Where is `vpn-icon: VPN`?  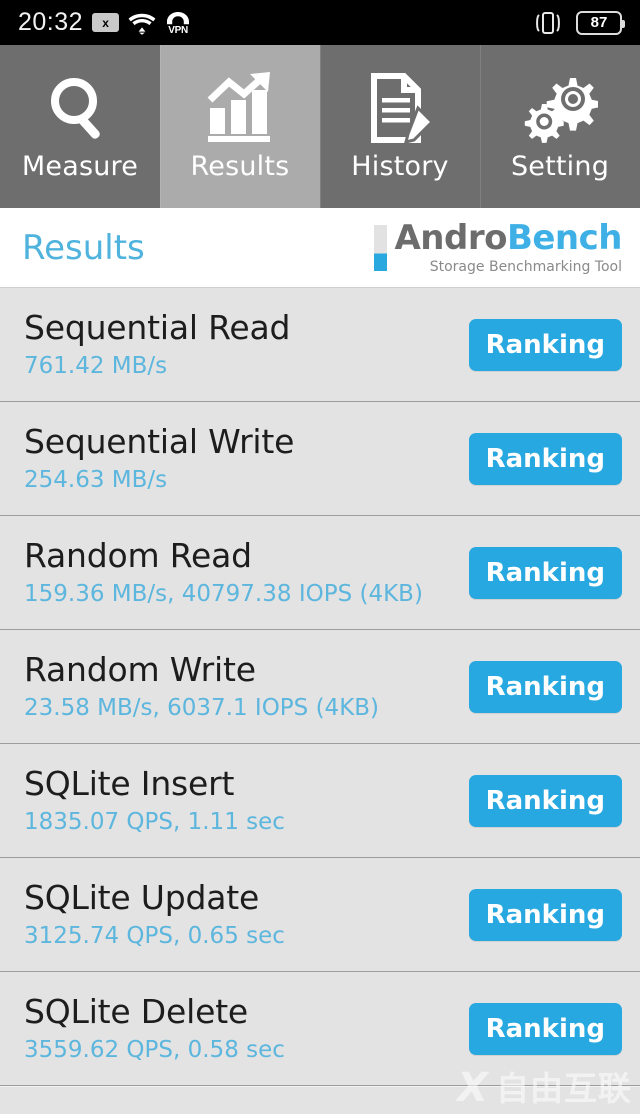 vpn-icon: VPN is located at coordinates (178, 23).